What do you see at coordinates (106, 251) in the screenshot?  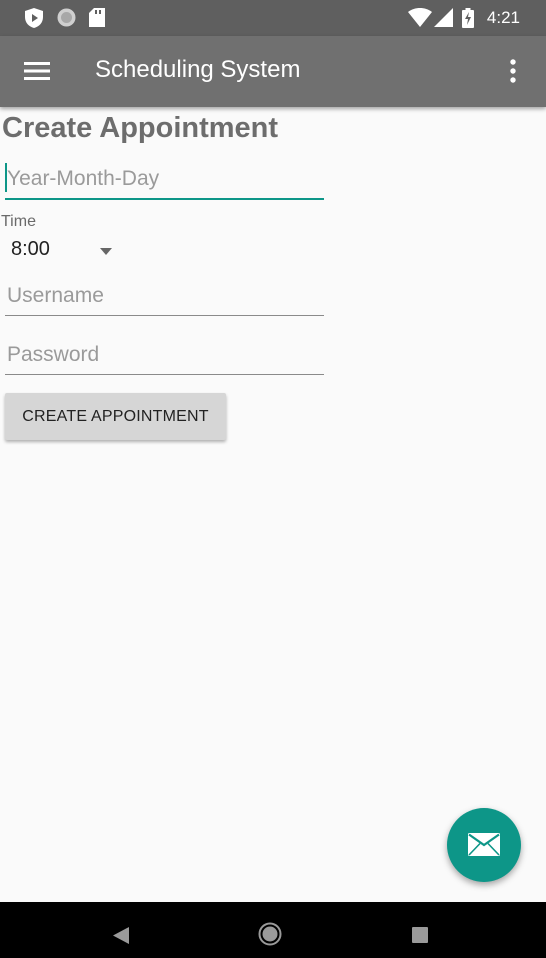 I see `dropdown-arrow-icon` at bounding box center [106, 251].